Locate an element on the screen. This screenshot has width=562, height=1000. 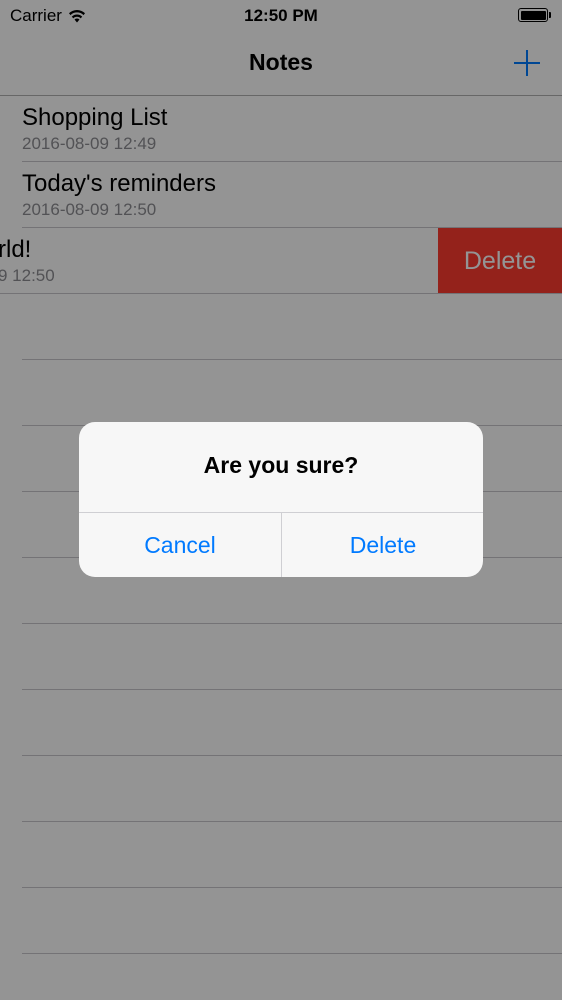
confirm-delete-button: Delete is located at coordinates (382, 545).